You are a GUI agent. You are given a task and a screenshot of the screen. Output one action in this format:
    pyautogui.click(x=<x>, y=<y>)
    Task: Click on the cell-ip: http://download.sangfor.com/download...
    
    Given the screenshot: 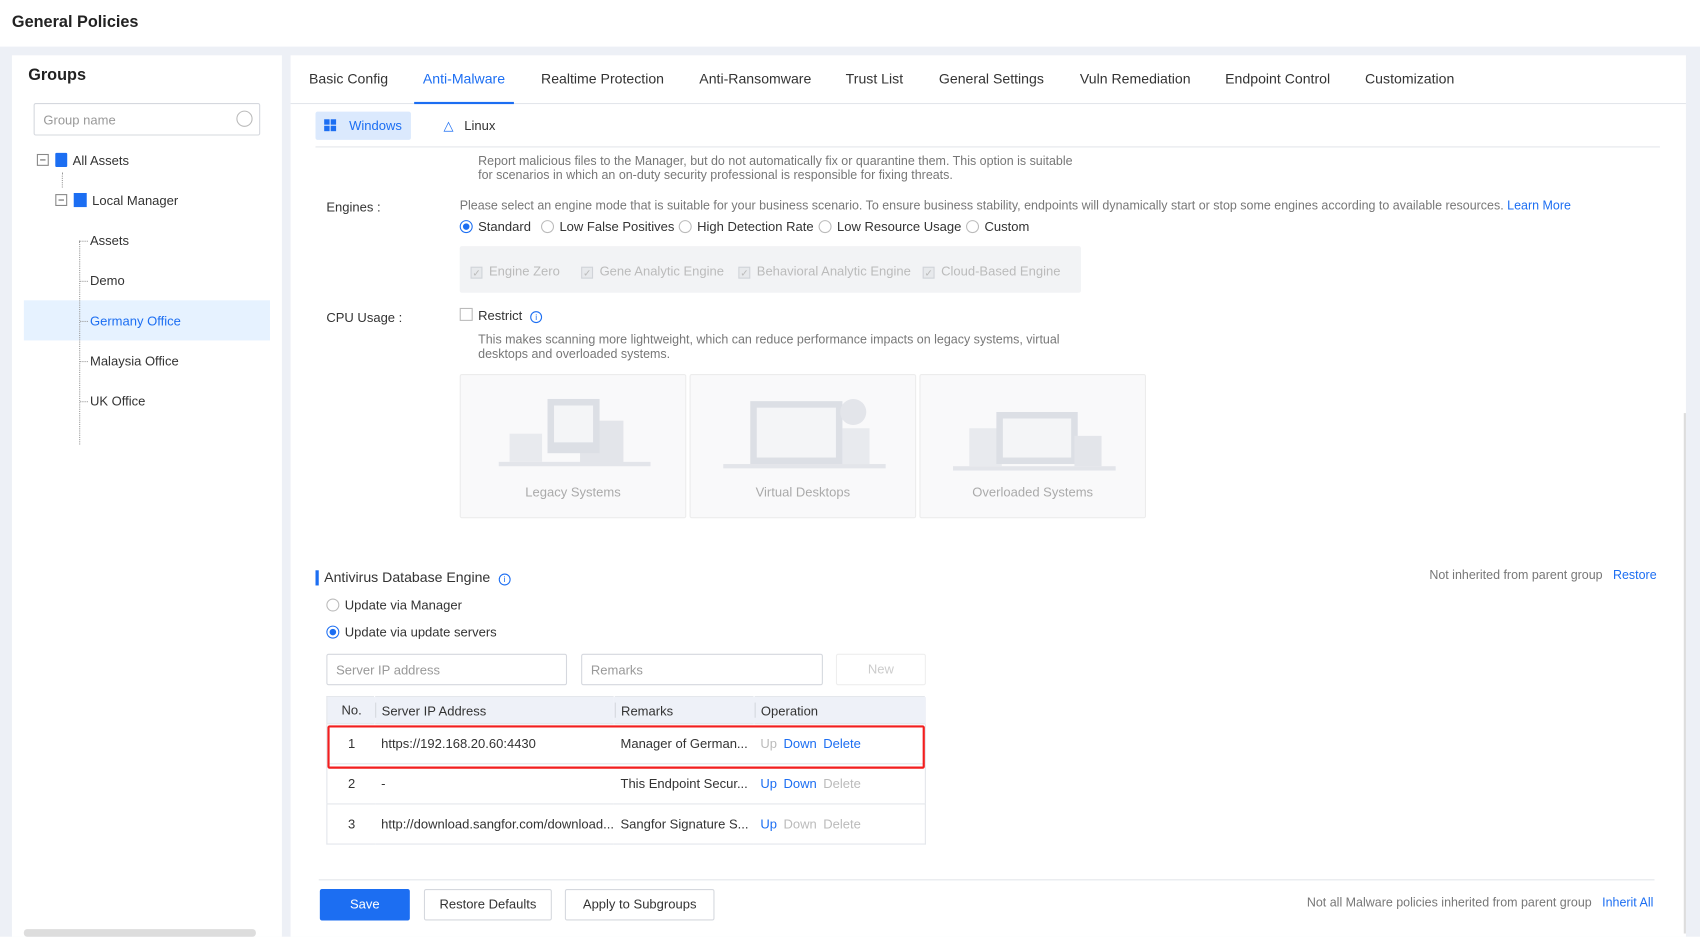 What is the action you would take?
    pyautogui.click(x=494, y=824)
    